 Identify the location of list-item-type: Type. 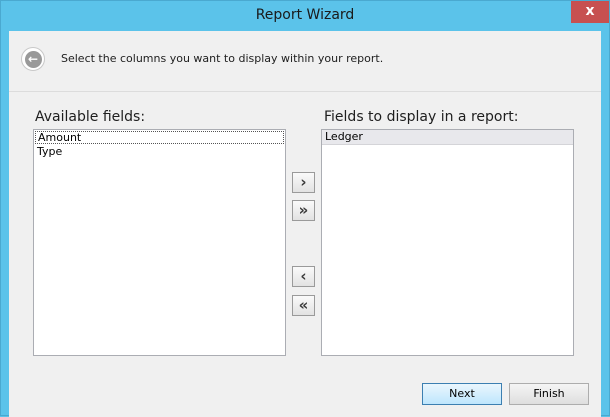
(159, 152).